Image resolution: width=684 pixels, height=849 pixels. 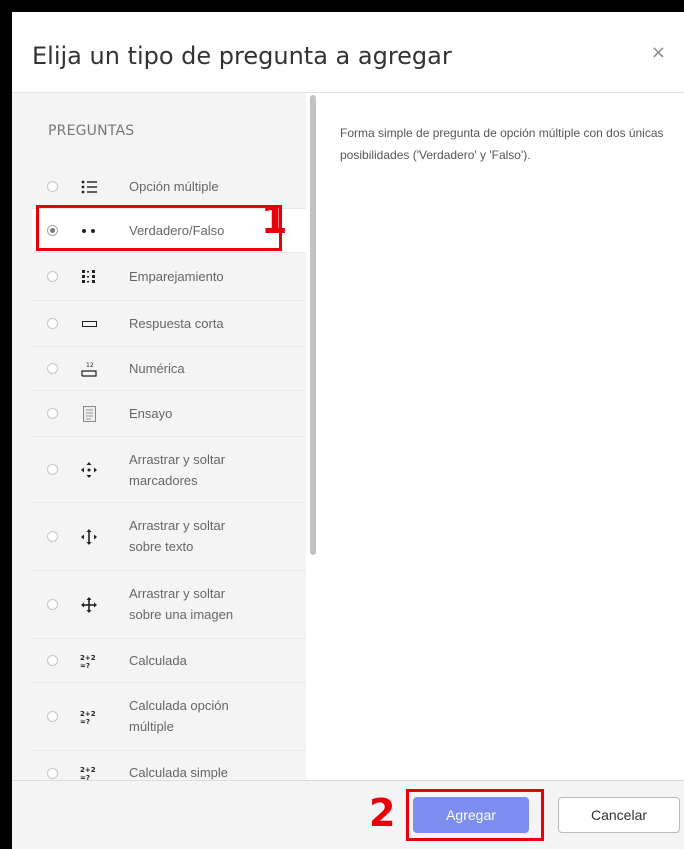 What do you see at coordinates (274, 220) in the screenshot?
I see `annotation-step1-number: 1` at bounding box center [274, 220].